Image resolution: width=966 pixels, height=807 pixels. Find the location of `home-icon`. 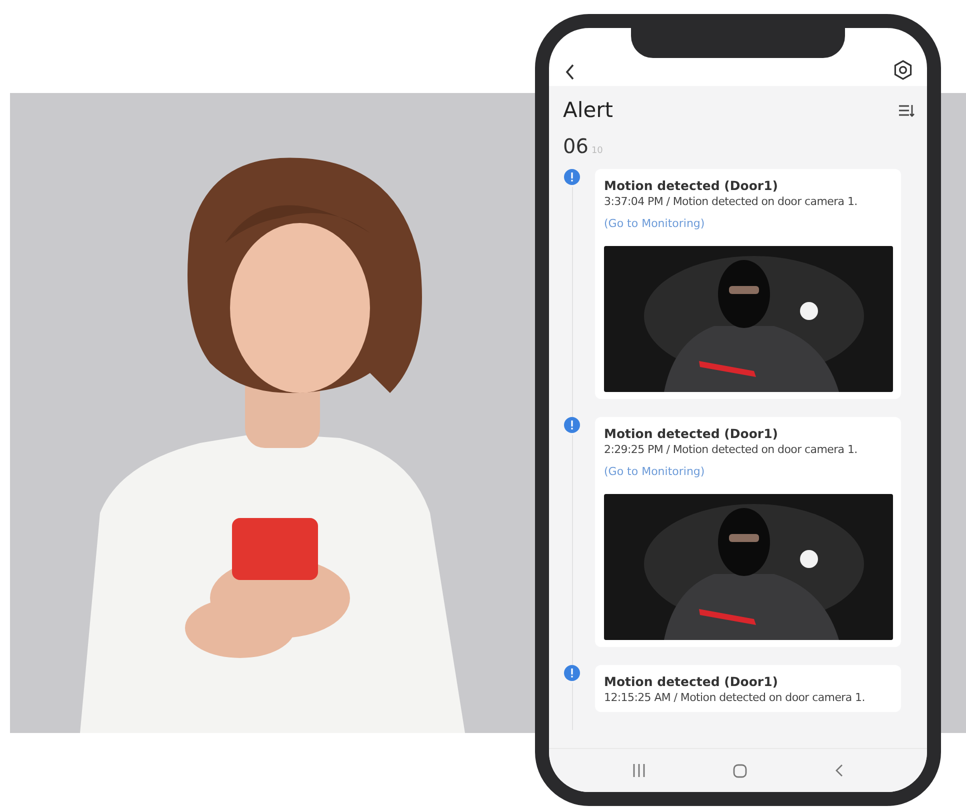

home-icon is located at coordinates (740, 771).